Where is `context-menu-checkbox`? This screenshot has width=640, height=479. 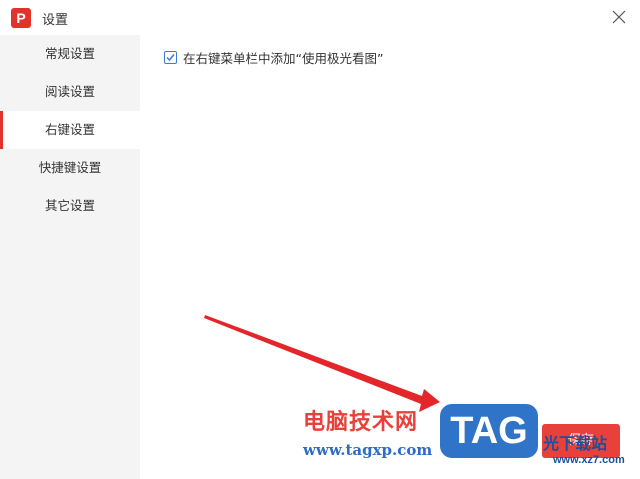
context-menu-checkbox is located at coordinates (170, 57).